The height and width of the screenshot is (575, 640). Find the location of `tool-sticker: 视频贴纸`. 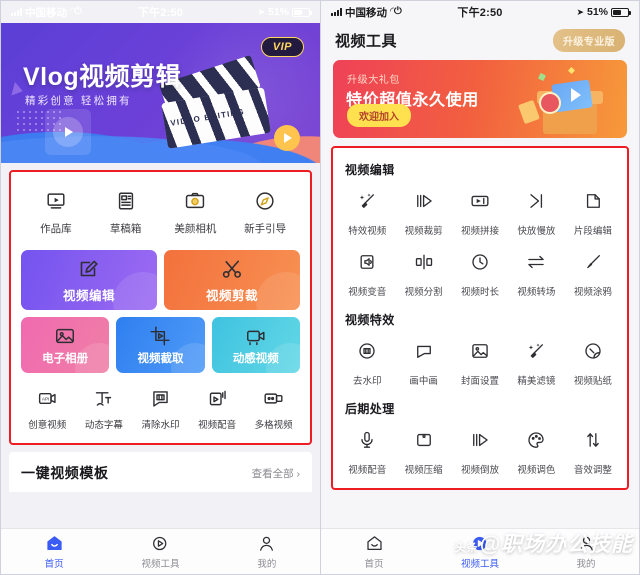

tool-sticker: 视频贴纸 is located at coordinates (593, 362).